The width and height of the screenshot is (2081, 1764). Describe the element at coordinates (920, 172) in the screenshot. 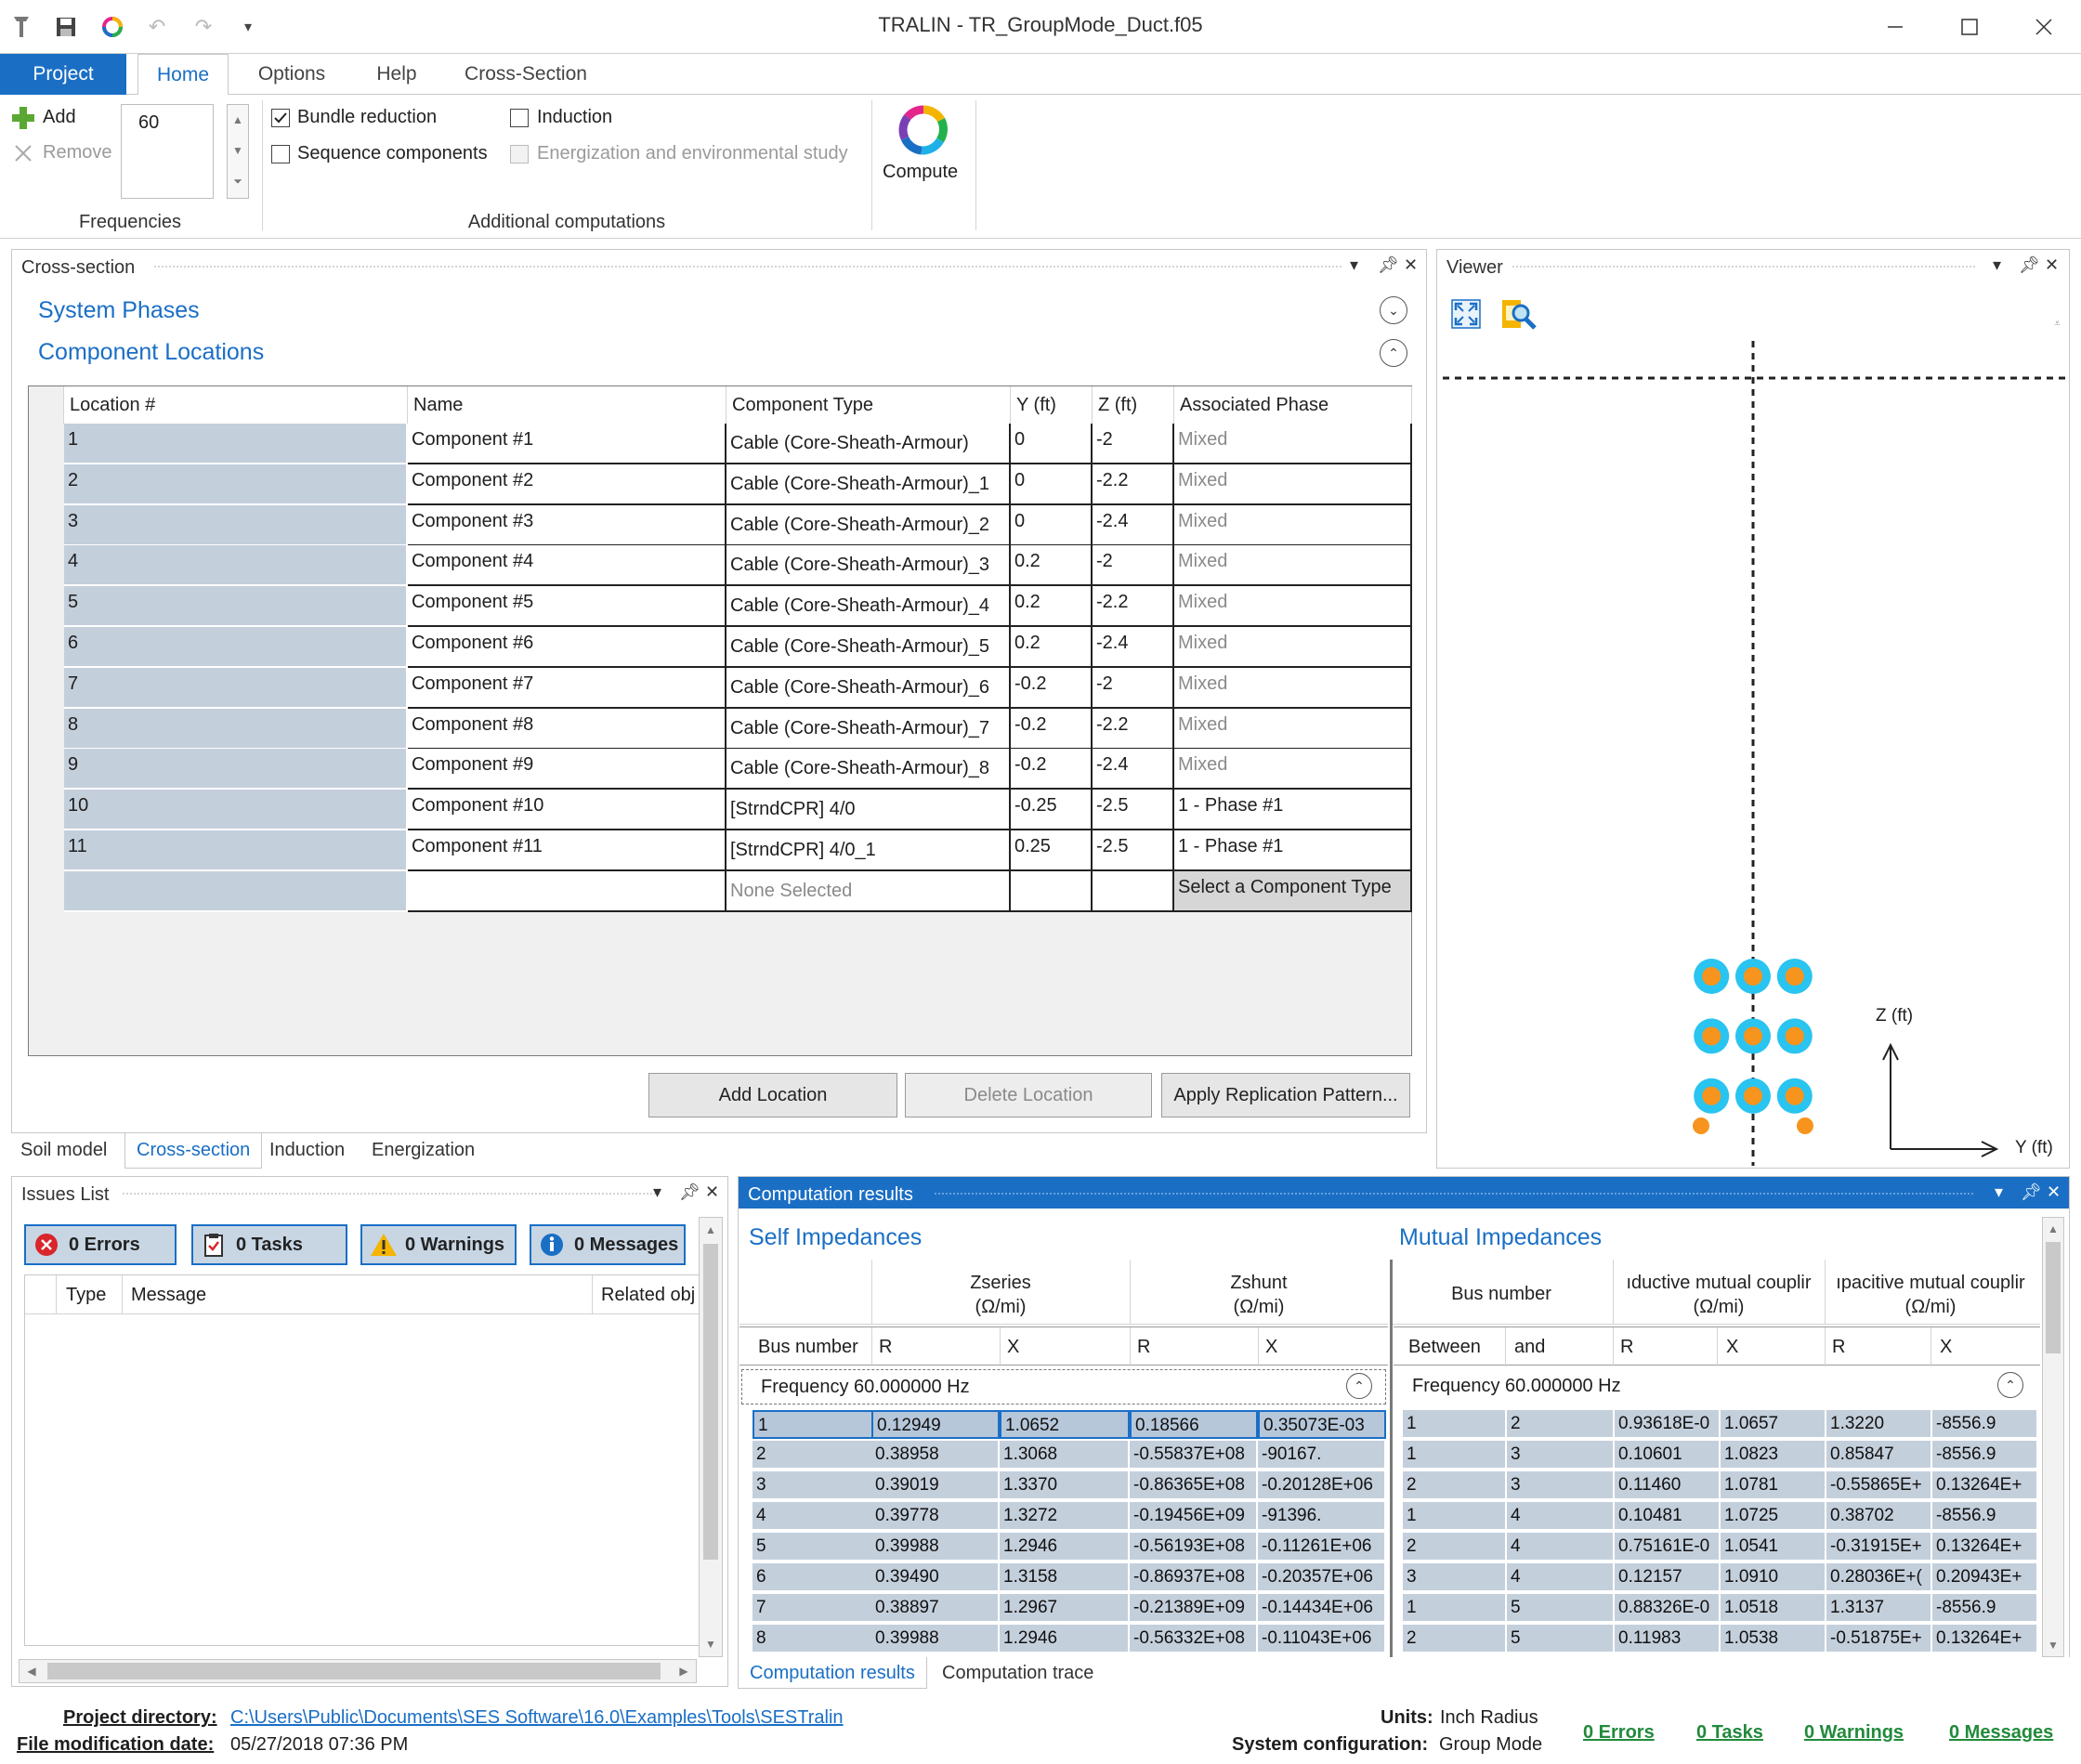

I see `compute-button: Compute` at that location.